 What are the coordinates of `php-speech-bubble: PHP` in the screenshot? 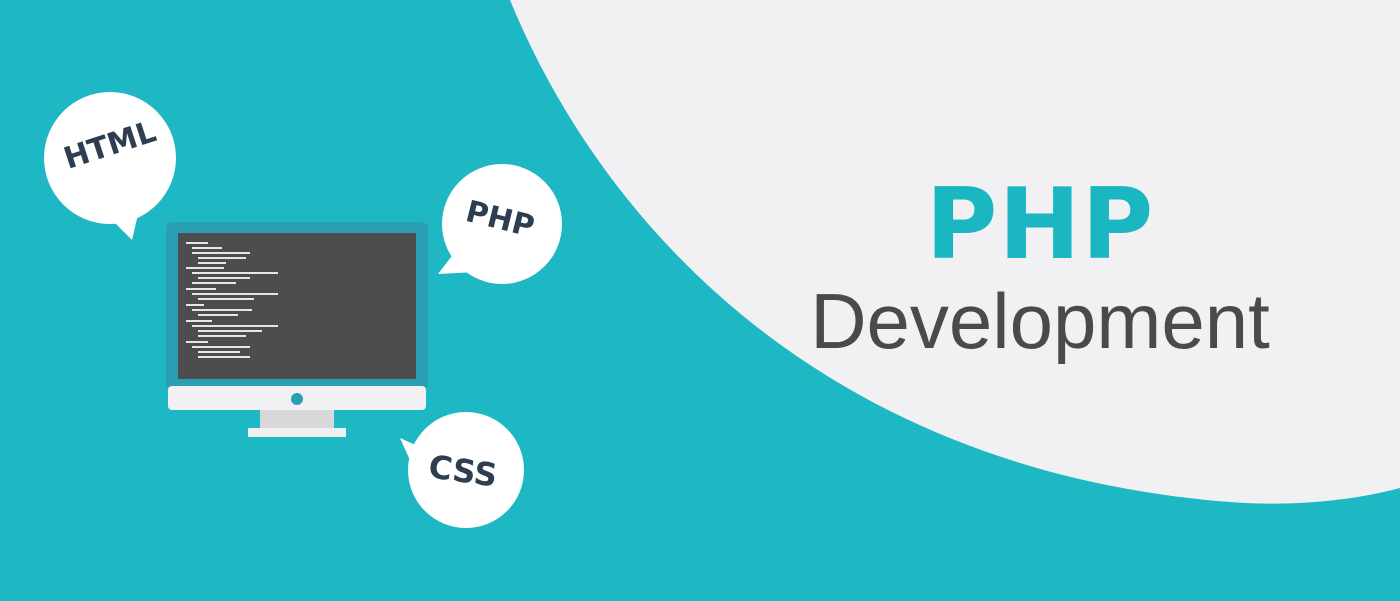 It's located at (500, 225).